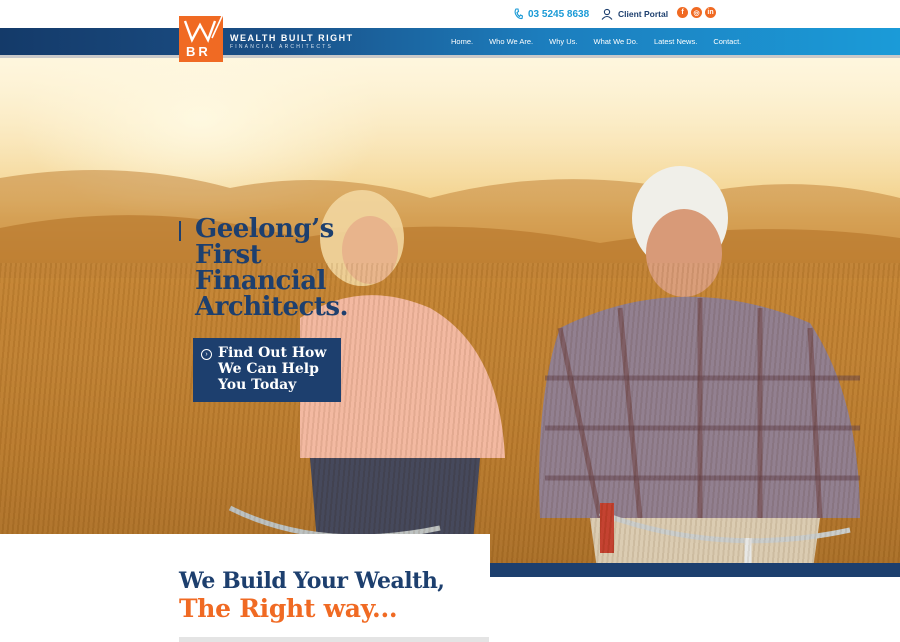  I want to click on brand-subtitle: FINANCIAL ARCHITECTS, so click(281, 47).